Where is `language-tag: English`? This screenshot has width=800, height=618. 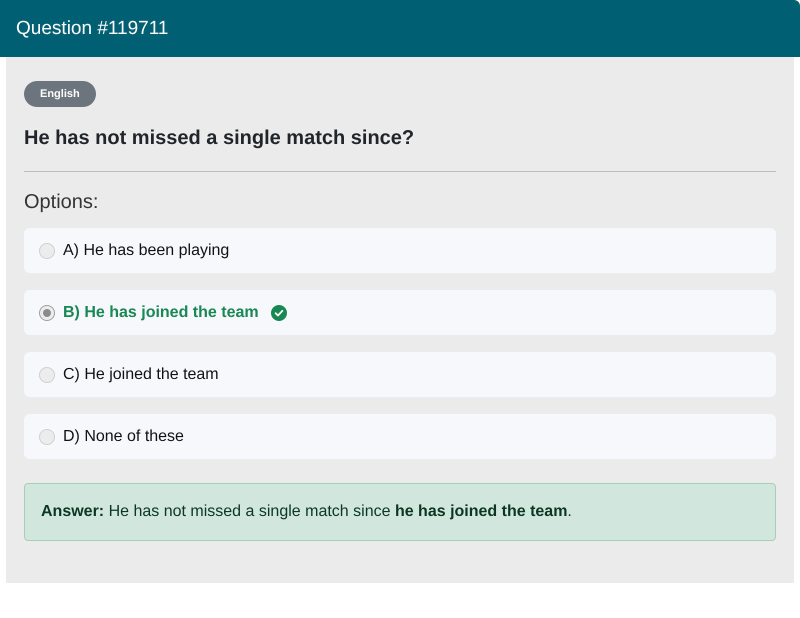
language-tag: English is located at coordinates (60, 94).